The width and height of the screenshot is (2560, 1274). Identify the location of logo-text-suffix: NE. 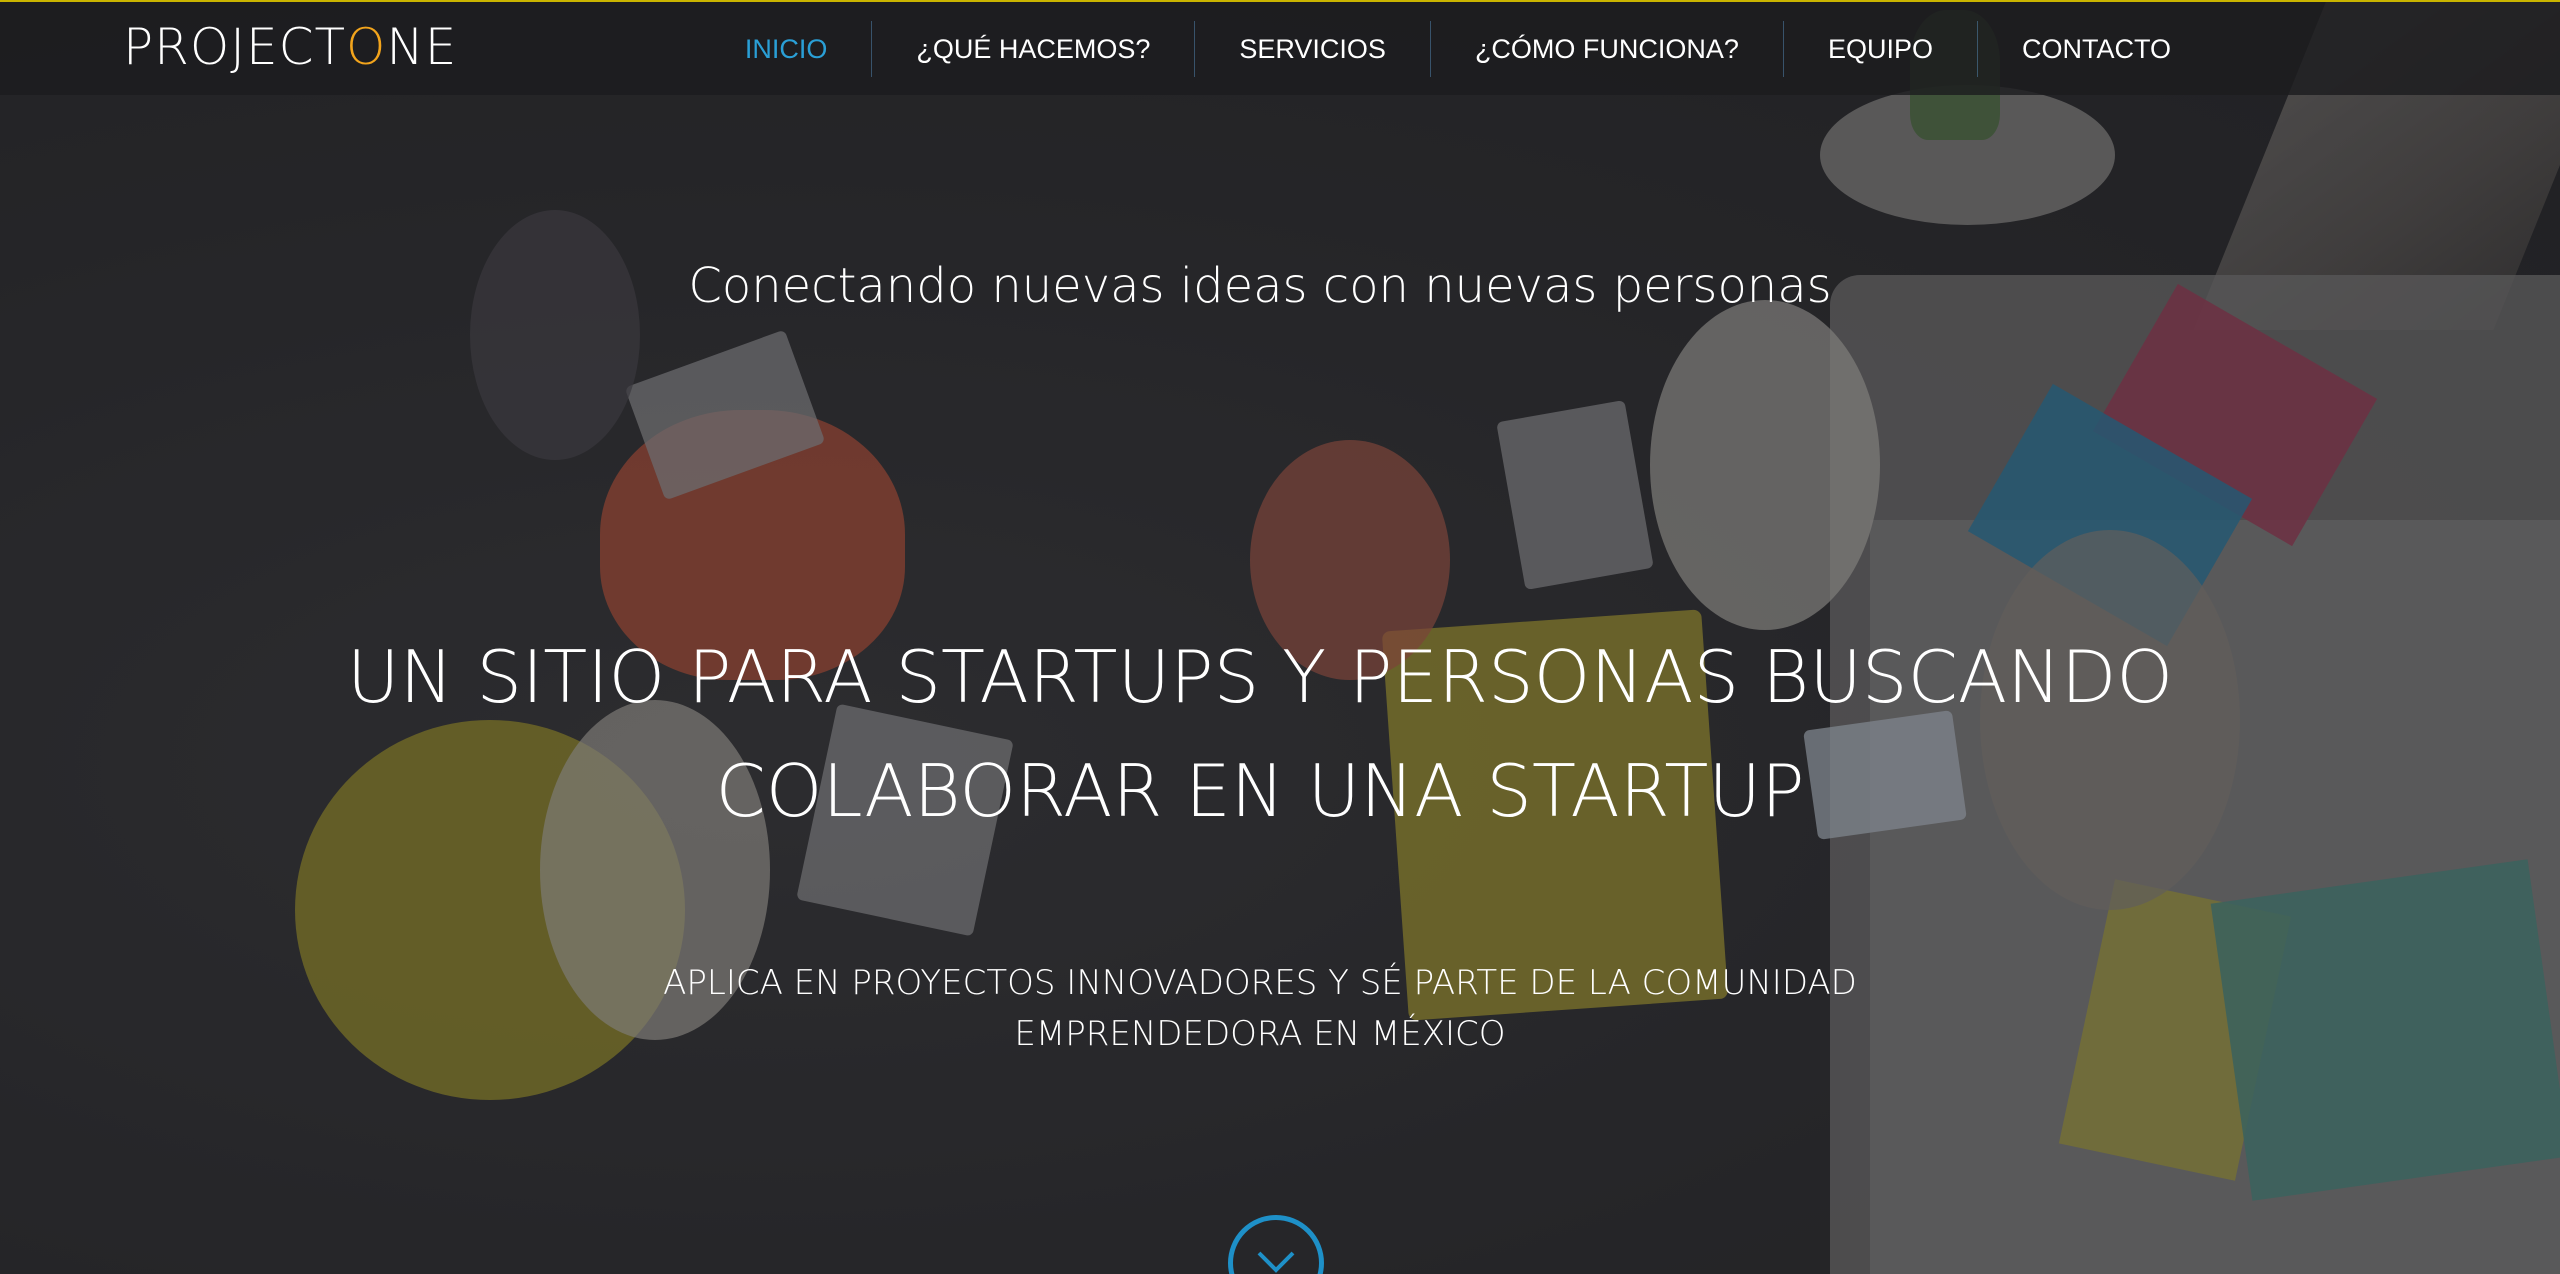
(422, 47).